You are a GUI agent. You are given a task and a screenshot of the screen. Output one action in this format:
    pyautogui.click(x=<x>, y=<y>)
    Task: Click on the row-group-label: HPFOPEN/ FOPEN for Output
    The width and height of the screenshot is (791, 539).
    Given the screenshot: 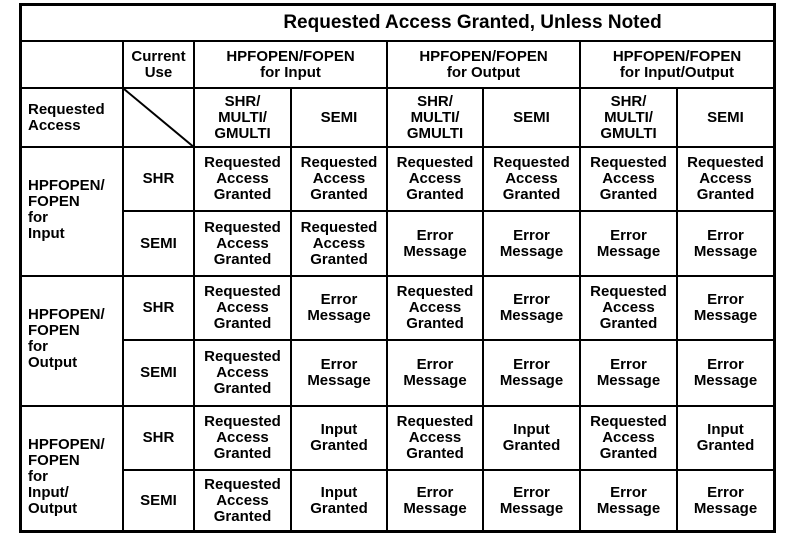 What is the action you would take?
    pyautogui.click(x=72, y=340)
    